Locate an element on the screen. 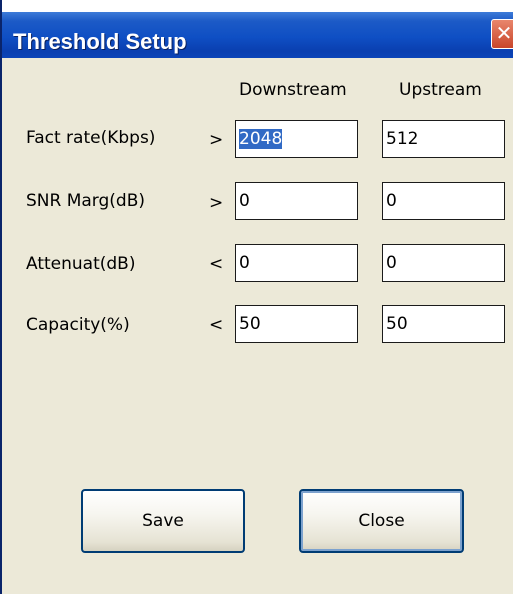  snr-marg-downstream-value: 0 is located at coordinates (244, 201).